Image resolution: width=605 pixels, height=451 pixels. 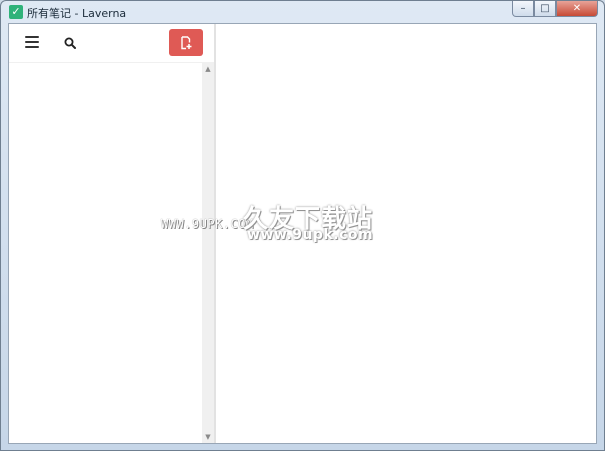 I want to click on window-controls: – □ ✕, so click(x=555, y=9).